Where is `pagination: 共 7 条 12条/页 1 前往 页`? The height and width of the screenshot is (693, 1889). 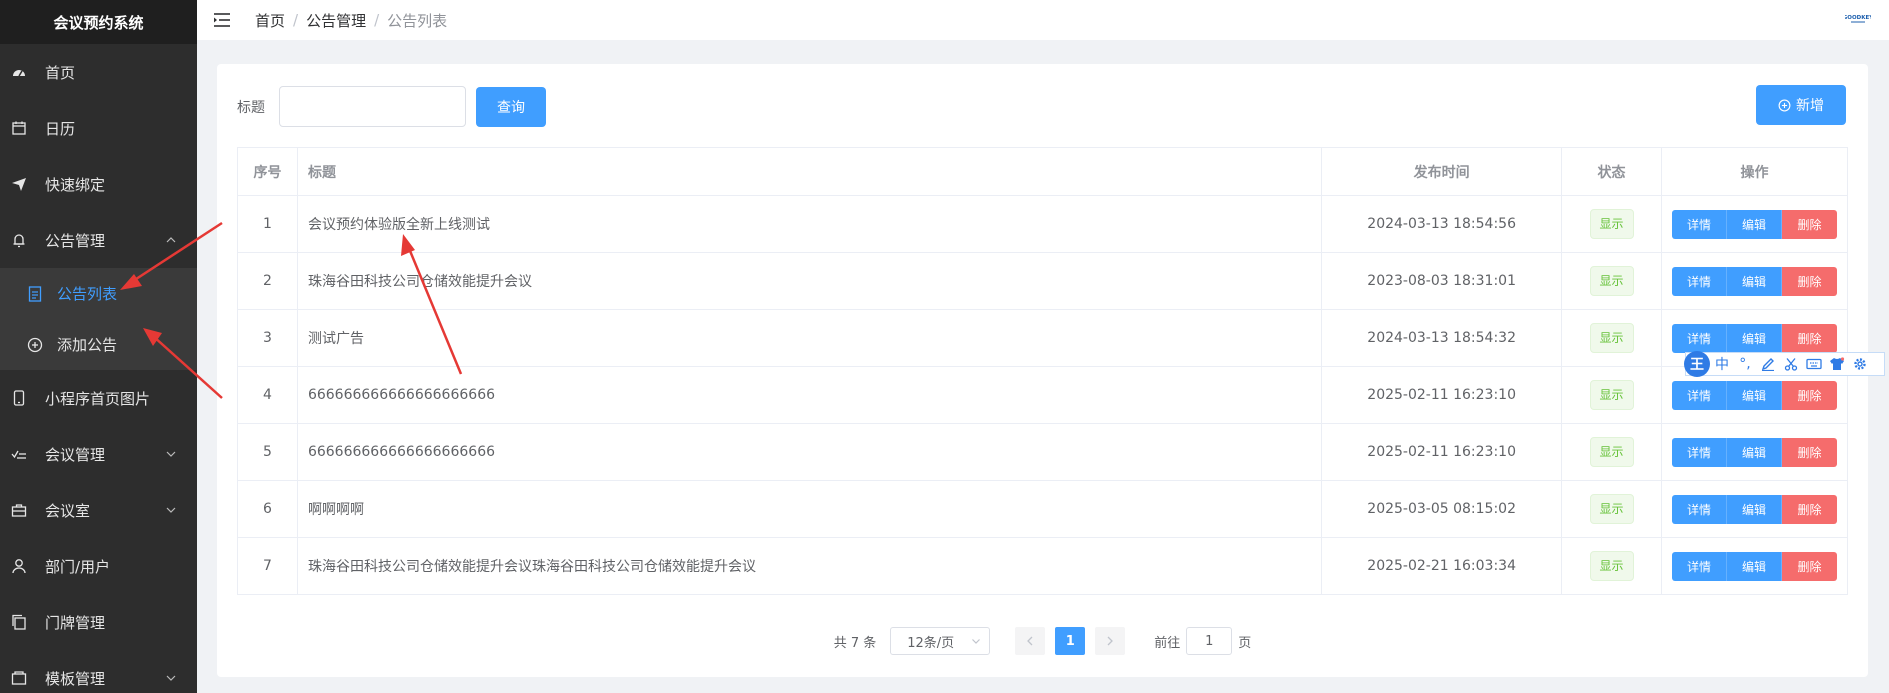
pagination: 共 7 条 12条/页 1 前往 页 is located at coordinates (1042, 641).